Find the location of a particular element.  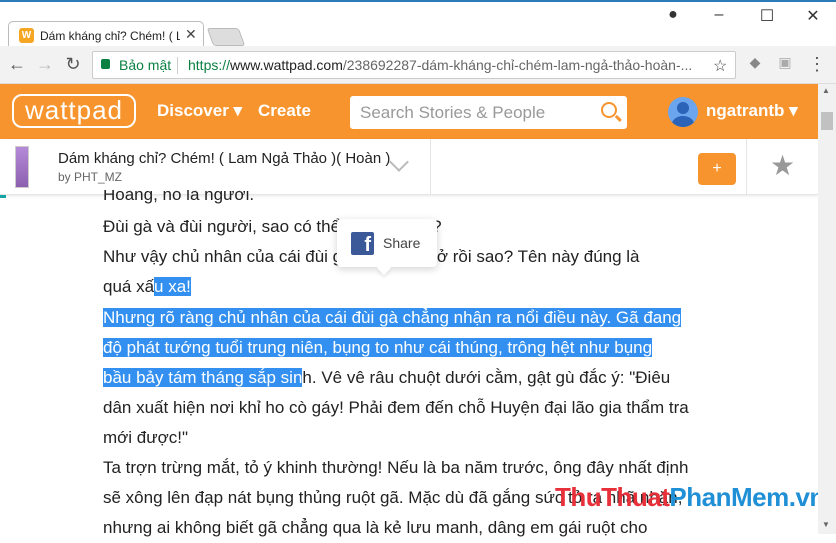

share-popup: f Share is located at coordinates (387, 243).